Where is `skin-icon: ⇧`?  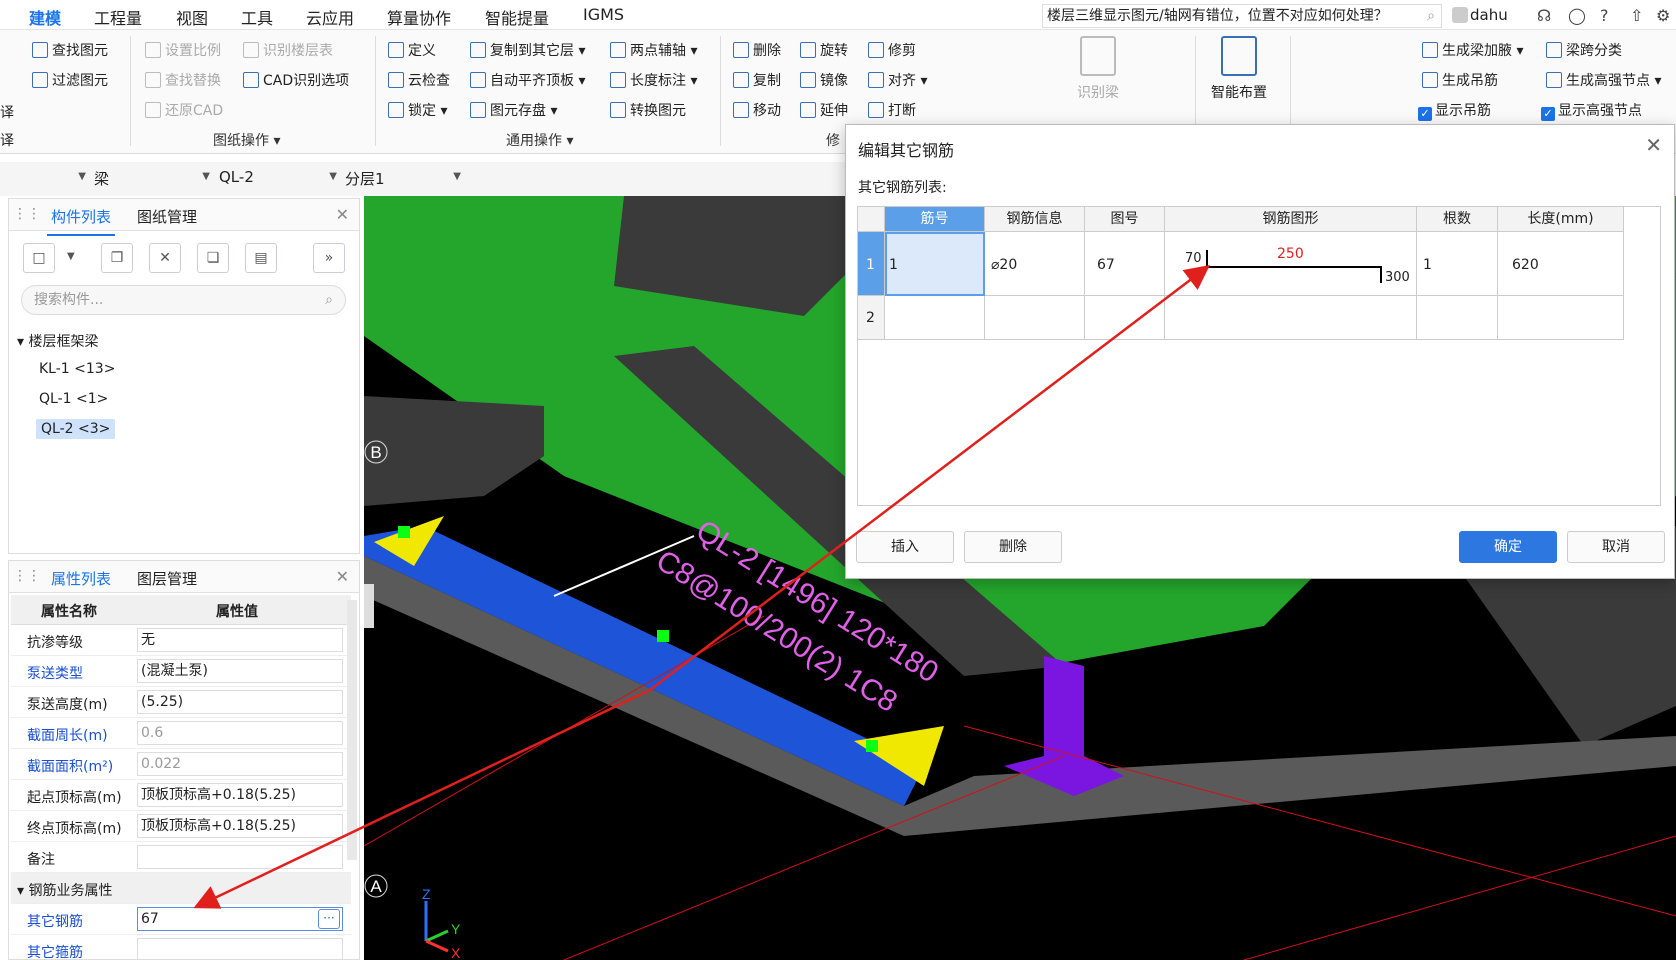 skin-icon: ⇧ is located at coordinates (1636, 15).